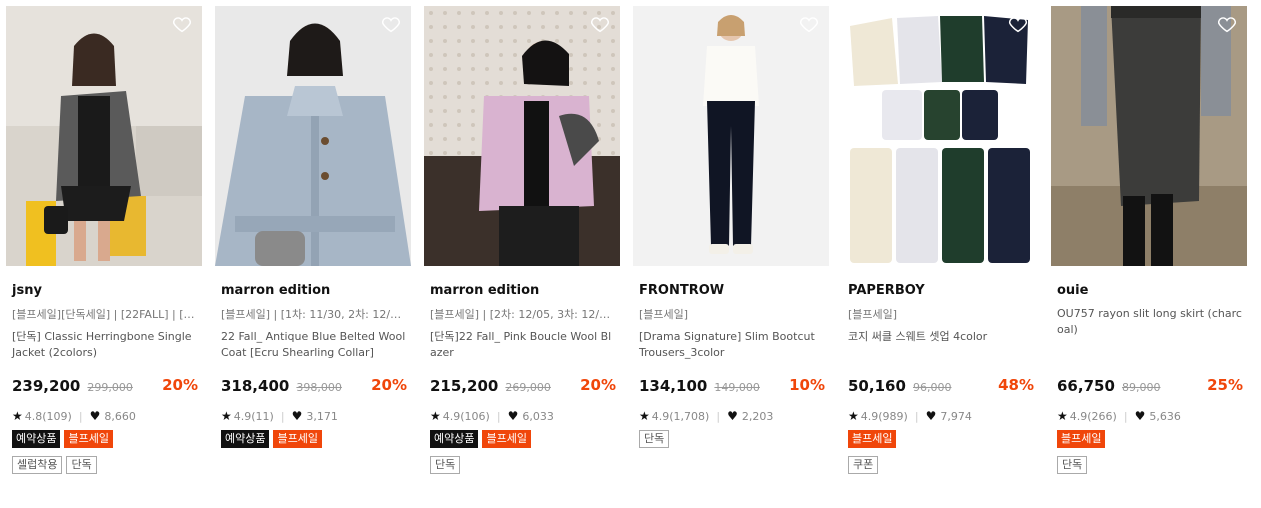 This screenshot has width=1261, height=508. What do you see at coordinates (731, 439) in the screenshot?
I see `badge-group: 단독` at bounding box center [731, 439].